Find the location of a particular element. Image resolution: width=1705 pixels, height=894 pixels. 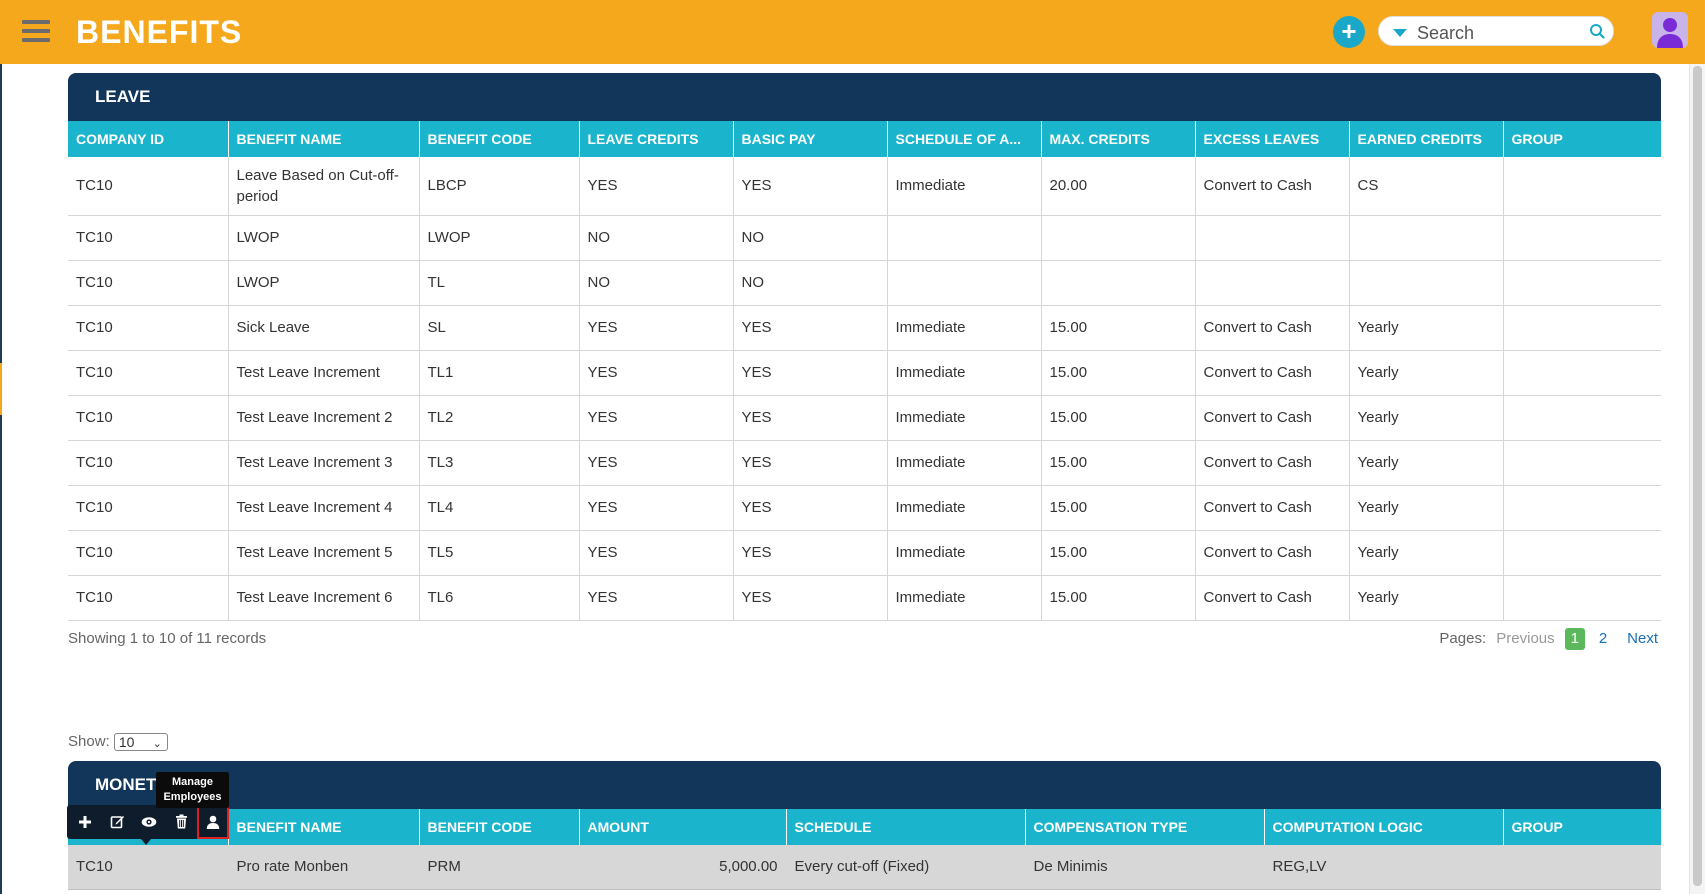

col-amount: AMOUNT is located at coordinates (683, 827).